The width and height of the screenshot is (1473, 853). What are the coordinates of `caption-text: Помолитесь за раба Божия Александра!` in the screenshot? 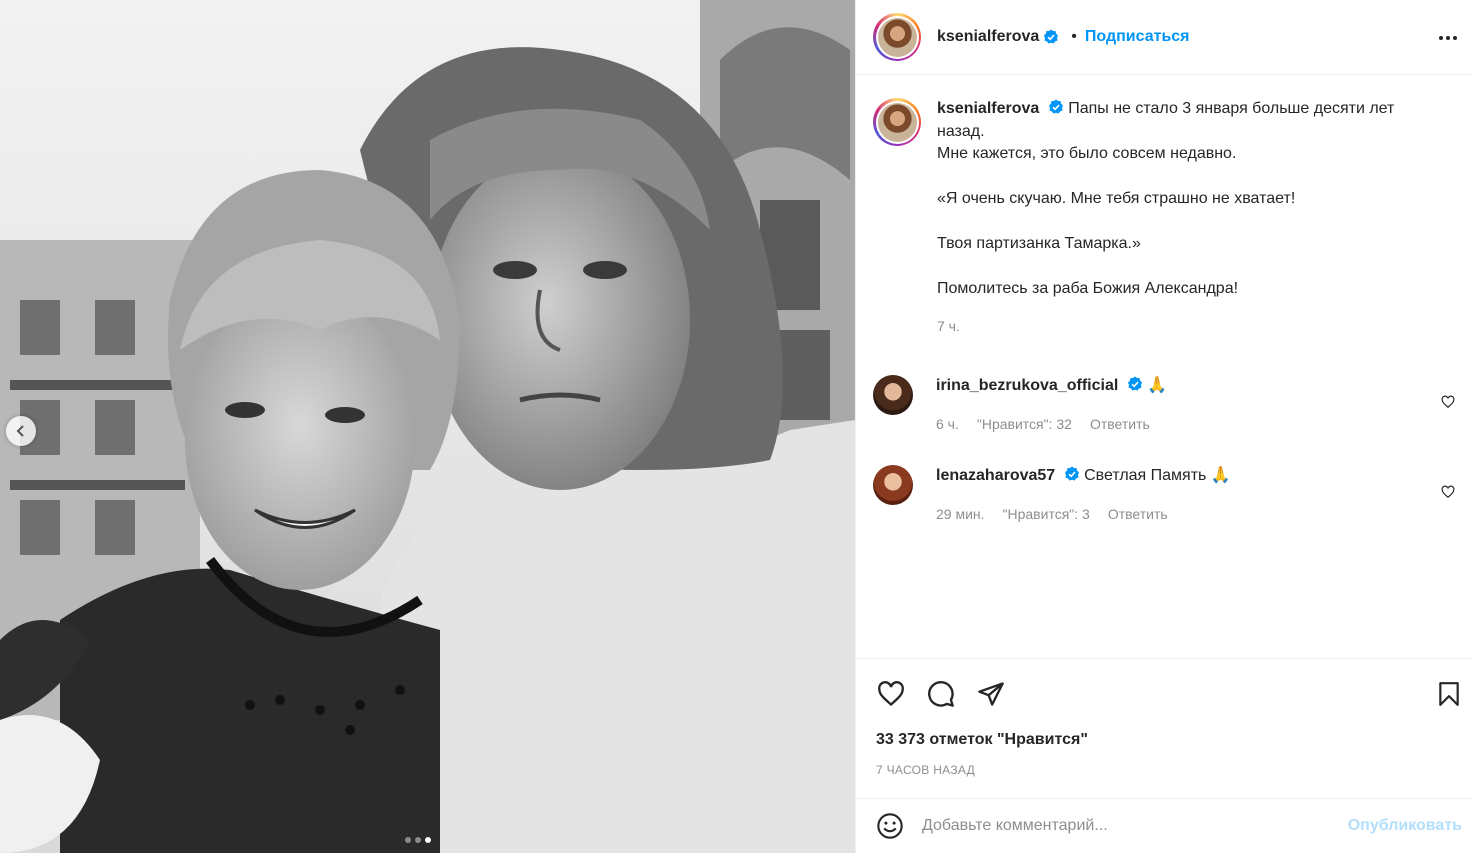 It's located at (1088, 288).